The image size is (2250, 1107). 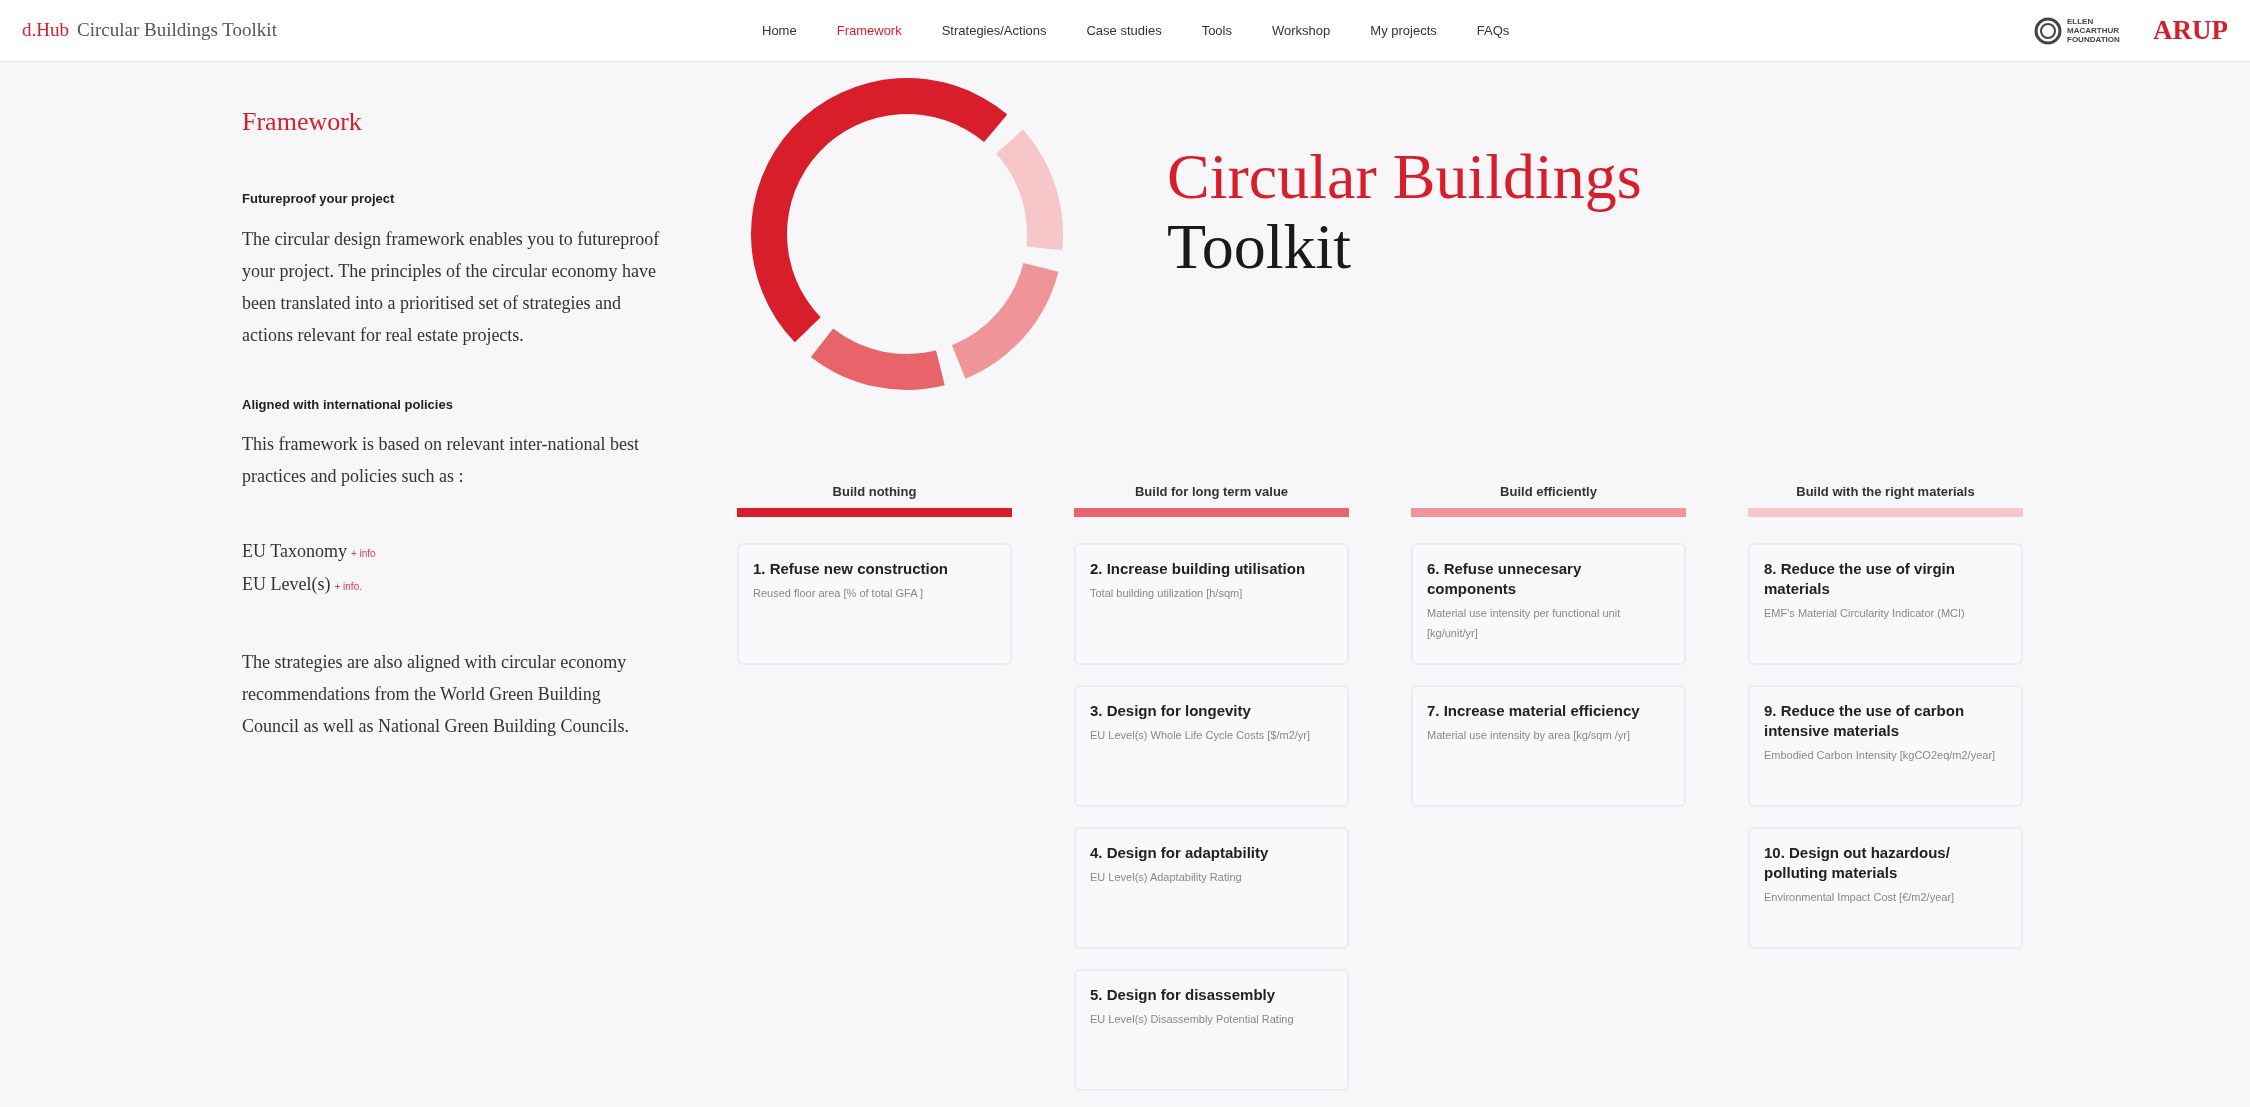 I want to click on strategy-card: 3. Design for longevity EU Level(s) Whole Life Cycle Costs [$/m2/yr], so click(x=1211, y=745).